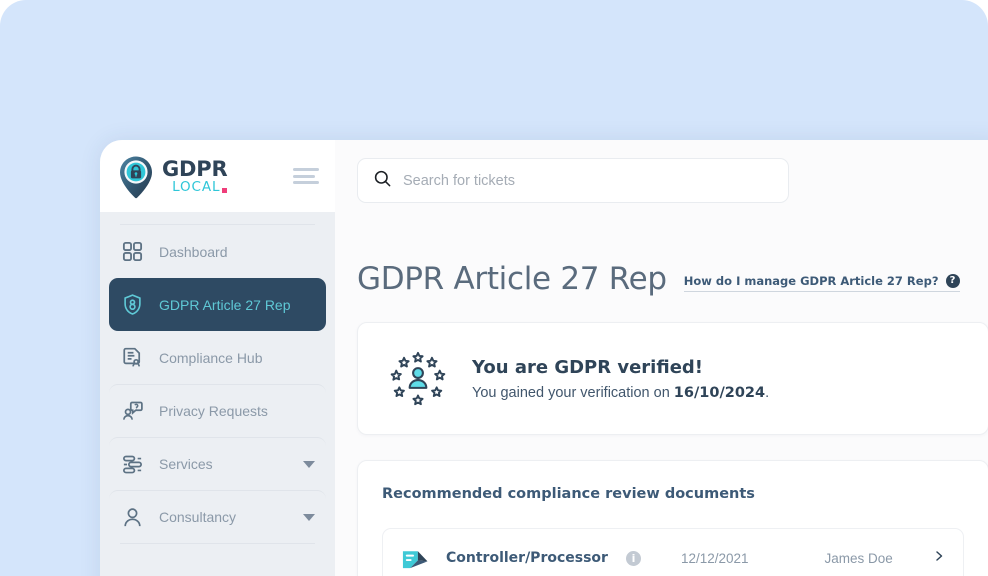 The image size is (988, 576). I want to click on document-owner: James Doe, so click(858, 558).